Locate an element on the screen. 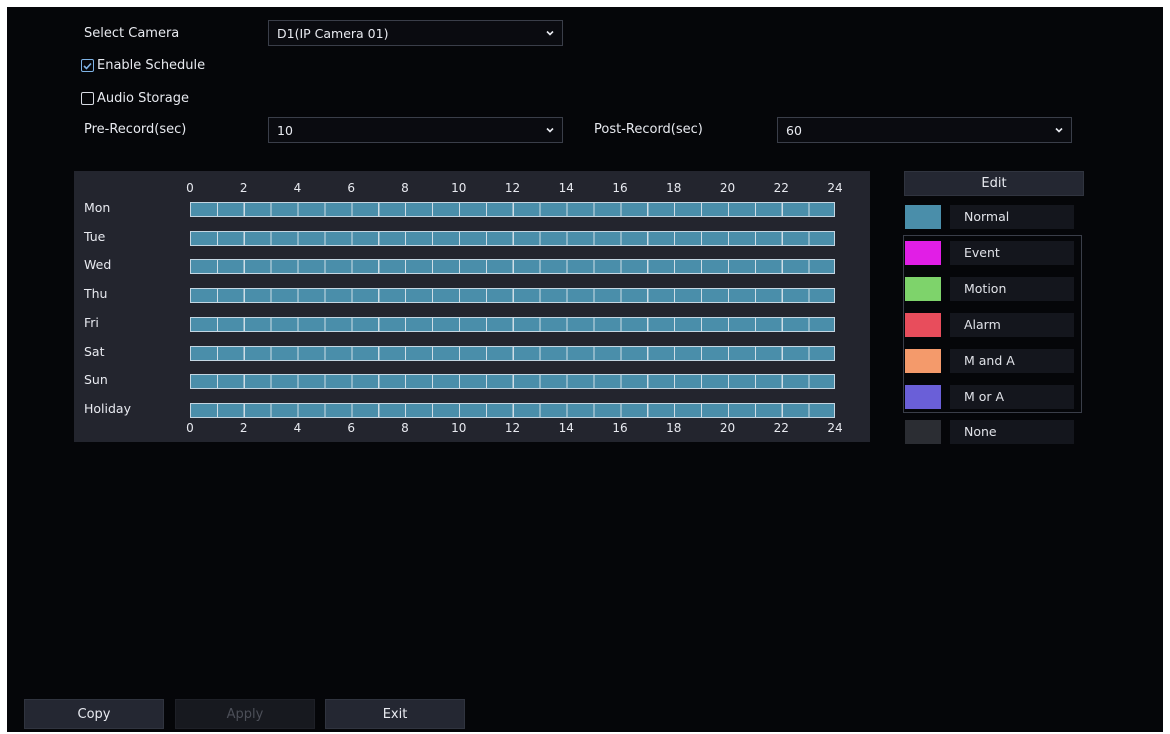 The width and height of the screenshot is (1170, 734). legend-label: None is located at coordinates (1012, 432).